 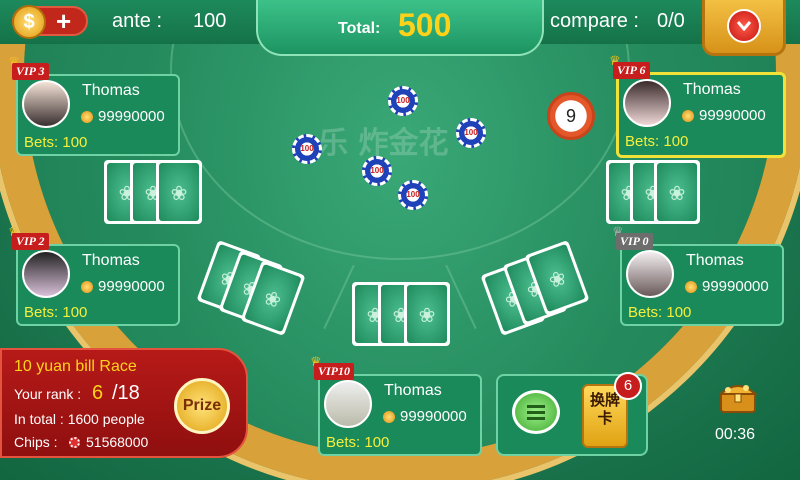 I want to click on rank-value: 6, so click(x=98, y=393).